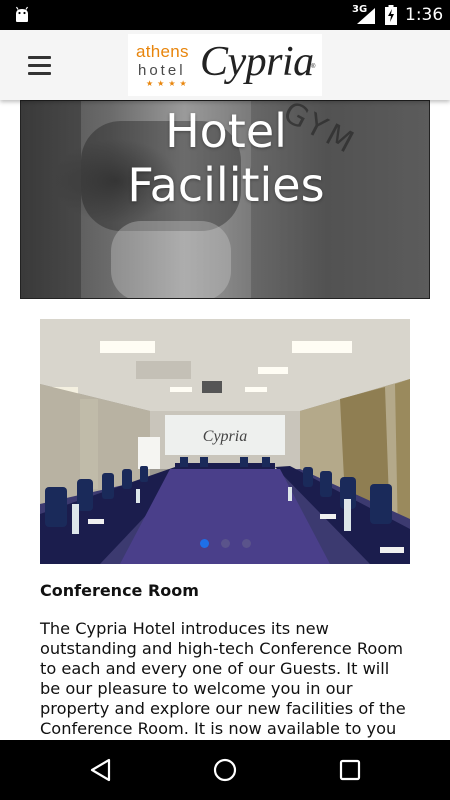 This screenshot has width=450, height=800. I want to click on hotel-logo: athens hotel ★★★★ Cypria ®, so click(225, 65).